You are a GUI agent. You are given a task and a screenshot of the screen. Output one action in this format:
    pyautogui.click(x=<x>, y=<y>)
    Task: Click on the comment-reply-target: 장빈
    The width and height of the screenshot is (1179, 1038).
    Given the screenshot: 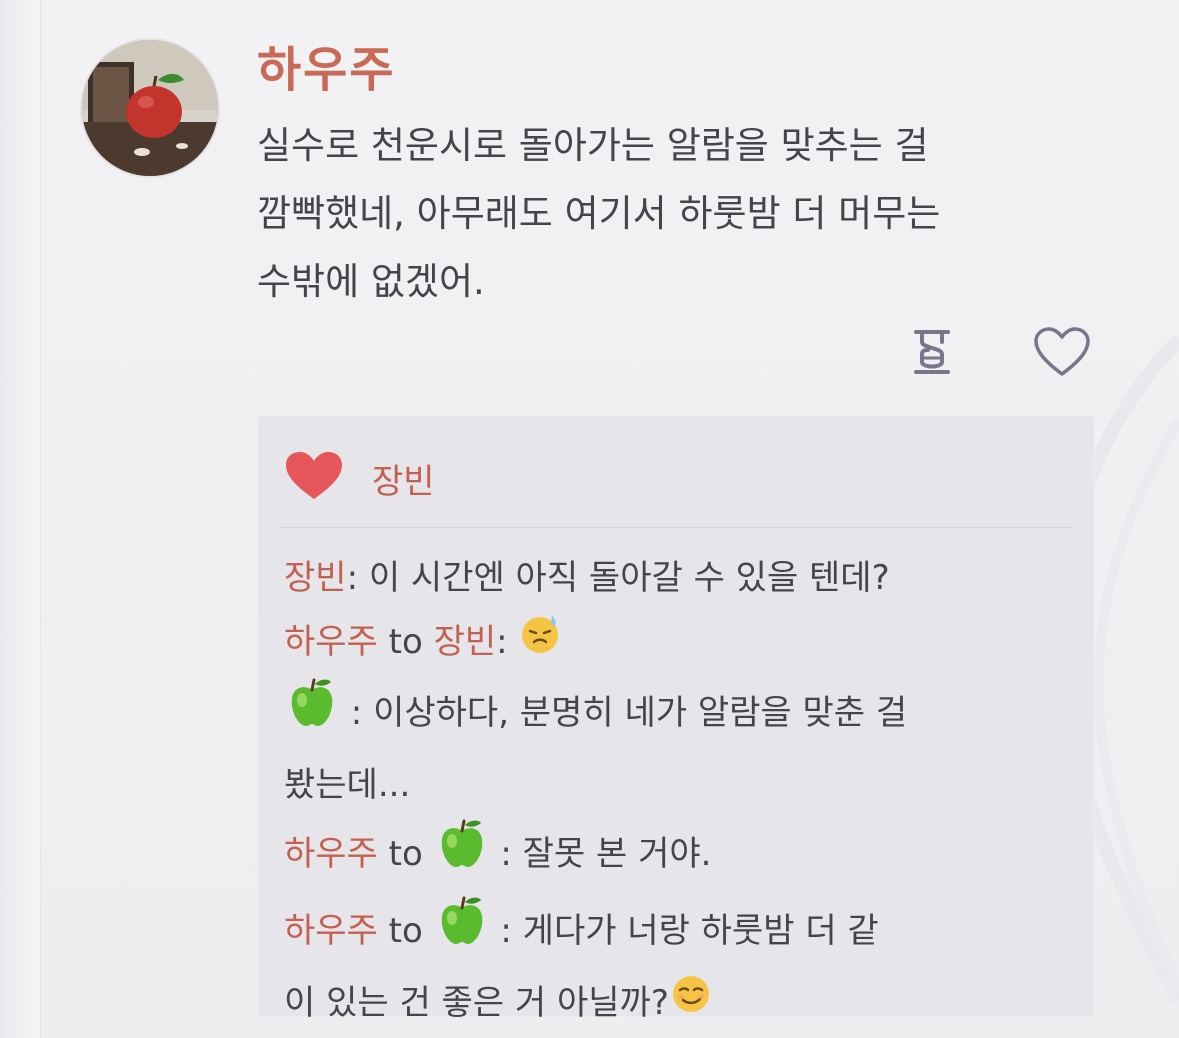 What is the action you would take?
    pyautogui.click(x=465, y=642)
    